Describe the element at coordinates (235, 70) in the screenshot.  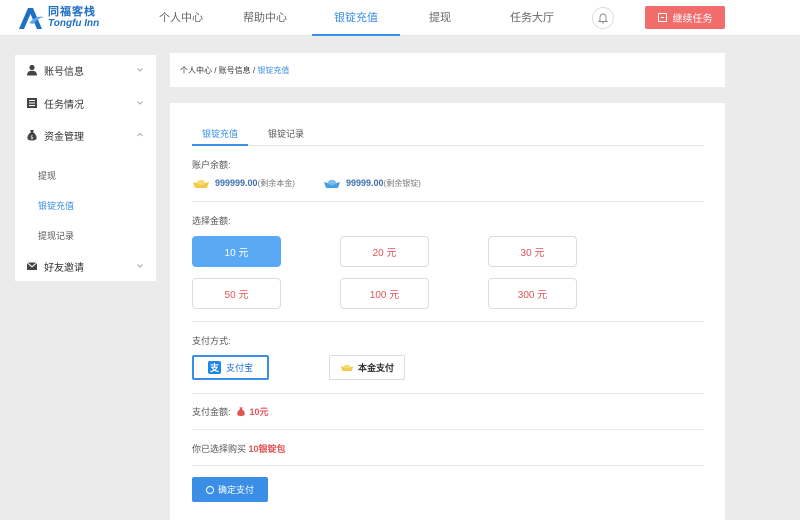
I see `breadcrumb-account-info: 账号信息` at that location.